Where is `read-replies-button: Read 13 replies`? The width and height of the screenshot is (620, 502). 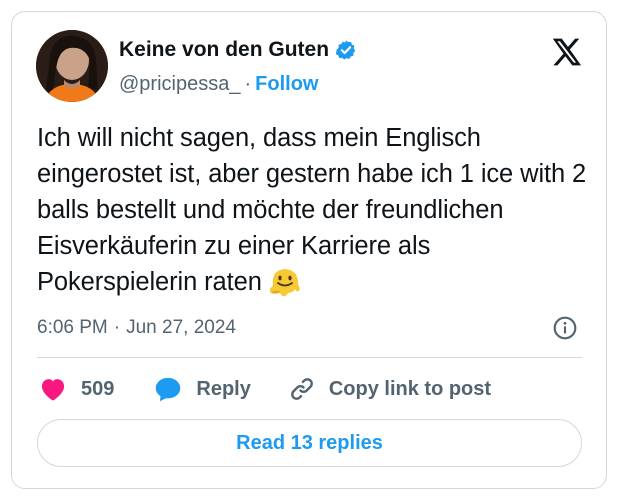 read-replies-button: Read 13 replies is located at coordinates (309, 443).